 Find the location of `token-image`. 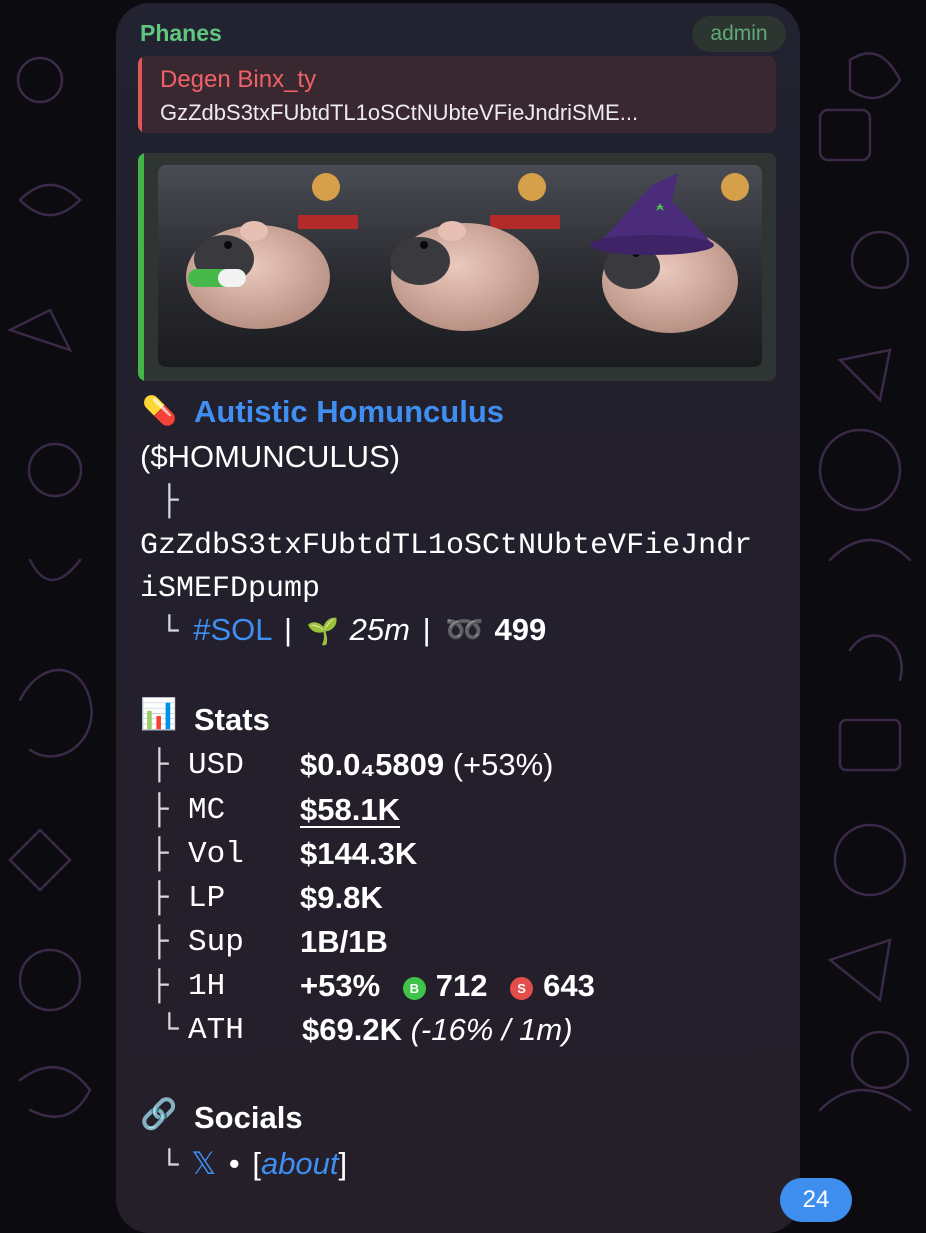

token-image is located at coordinates (460, 266).